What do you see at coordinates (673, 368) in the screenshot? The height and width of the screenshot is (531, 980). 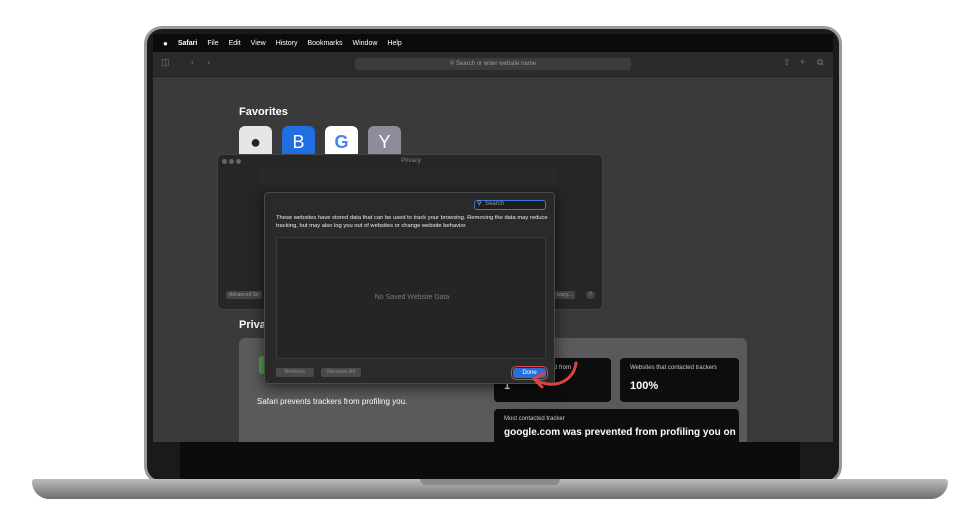 I see `stat2-label: Websites that contacted trackers` at bounding box center [673, 368].